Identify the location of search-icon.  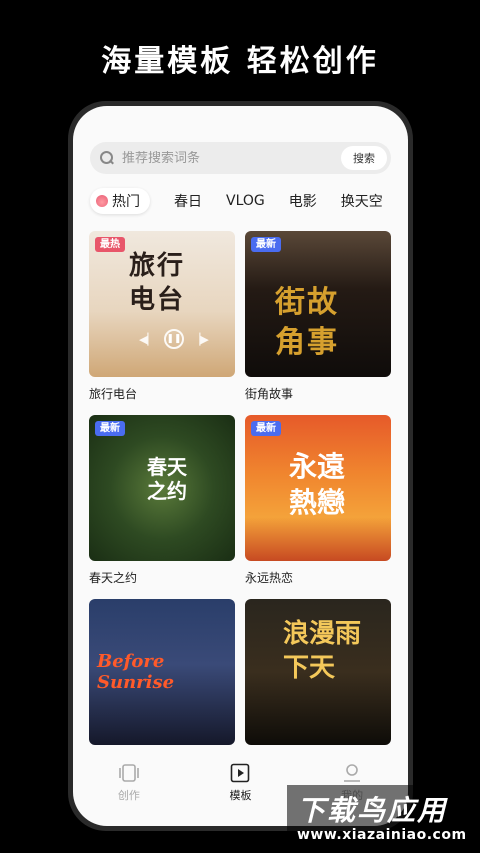
(107, 158).